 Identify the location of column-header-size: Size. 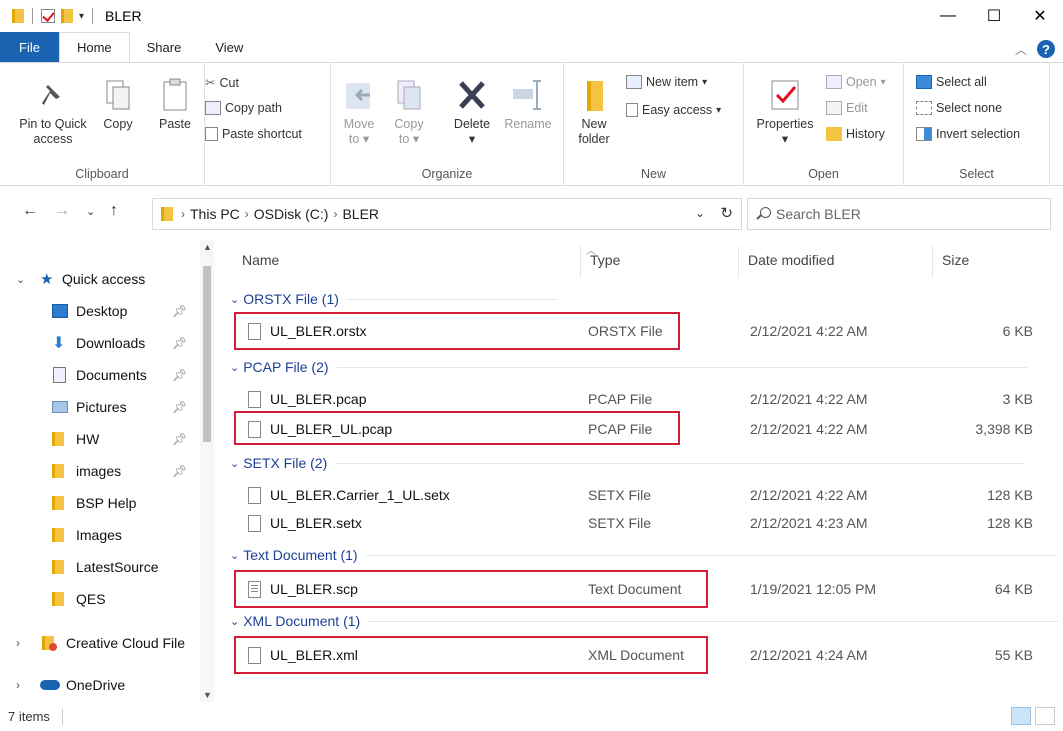
(955, 260).